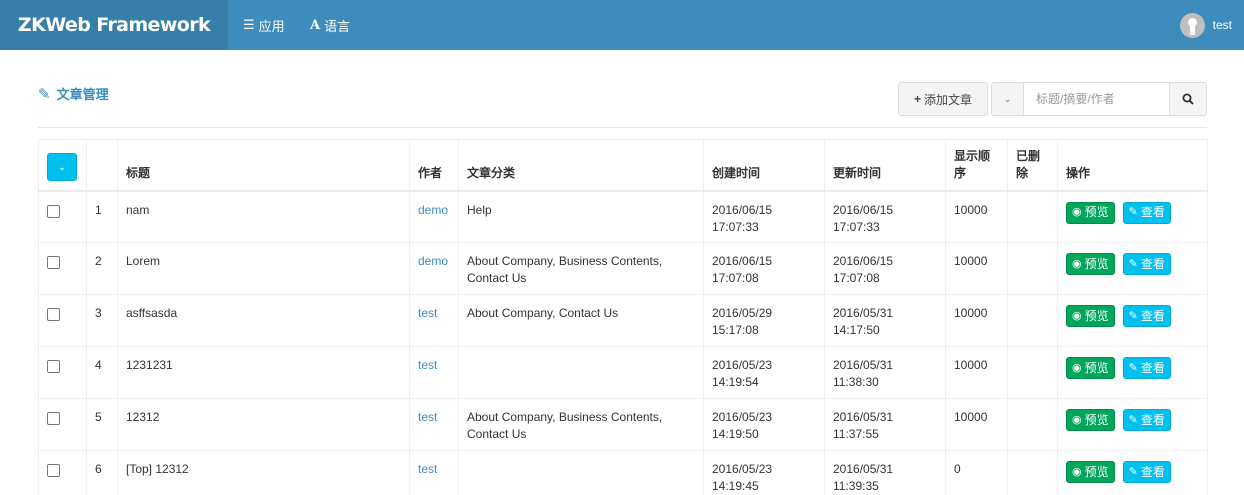 The width and height of the screenshot is (1244, 495). I want to click on page-title-text: 文章管理, so click(82, 94).